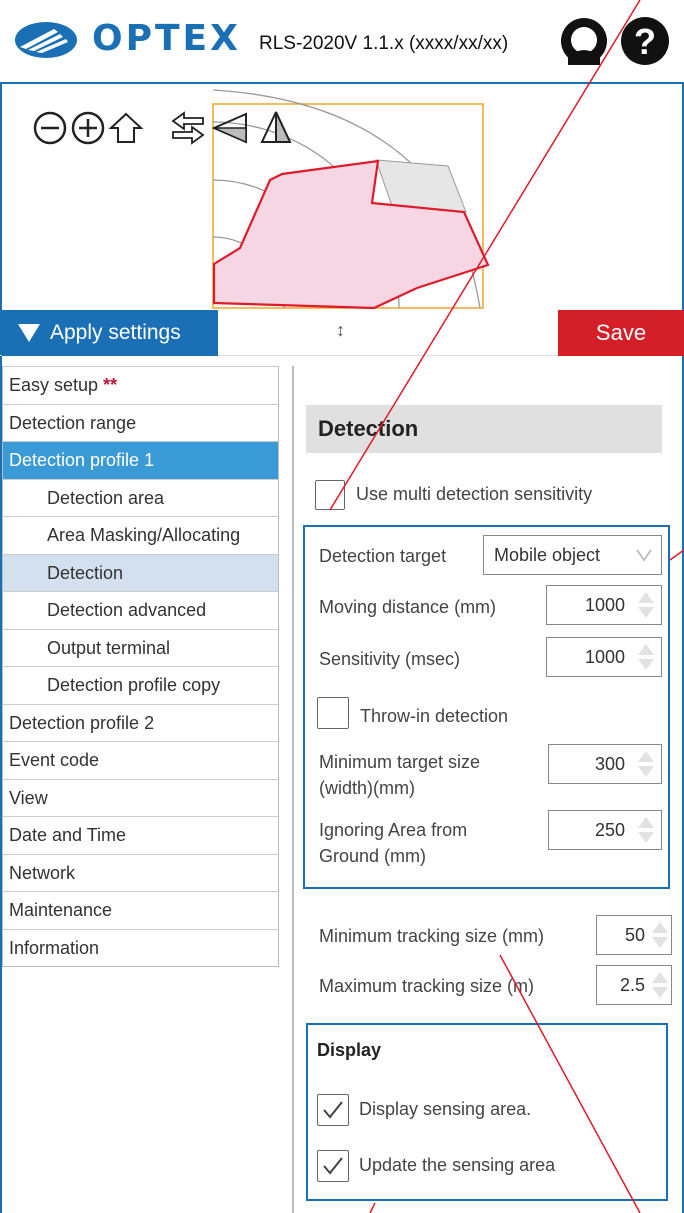 The width and height of the screenshot is (684, 1213). Describe the element at coordinates (29, 333) in the screenshot. I see `triangle-down-icon` at that location.